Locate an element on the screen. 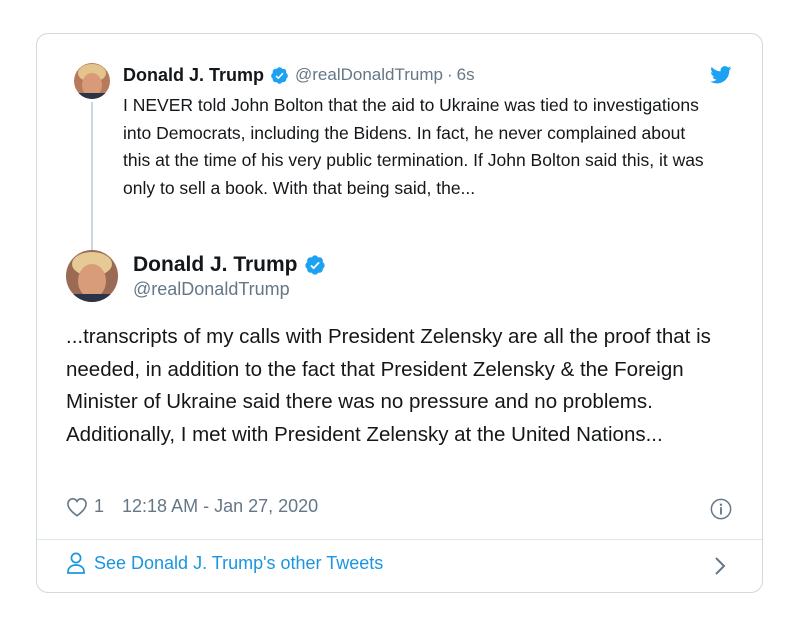 Image resolution: width=799 pixels, height=630 pixels. main-author-name: Donald J. Trump is located at coordinates (215, 265).